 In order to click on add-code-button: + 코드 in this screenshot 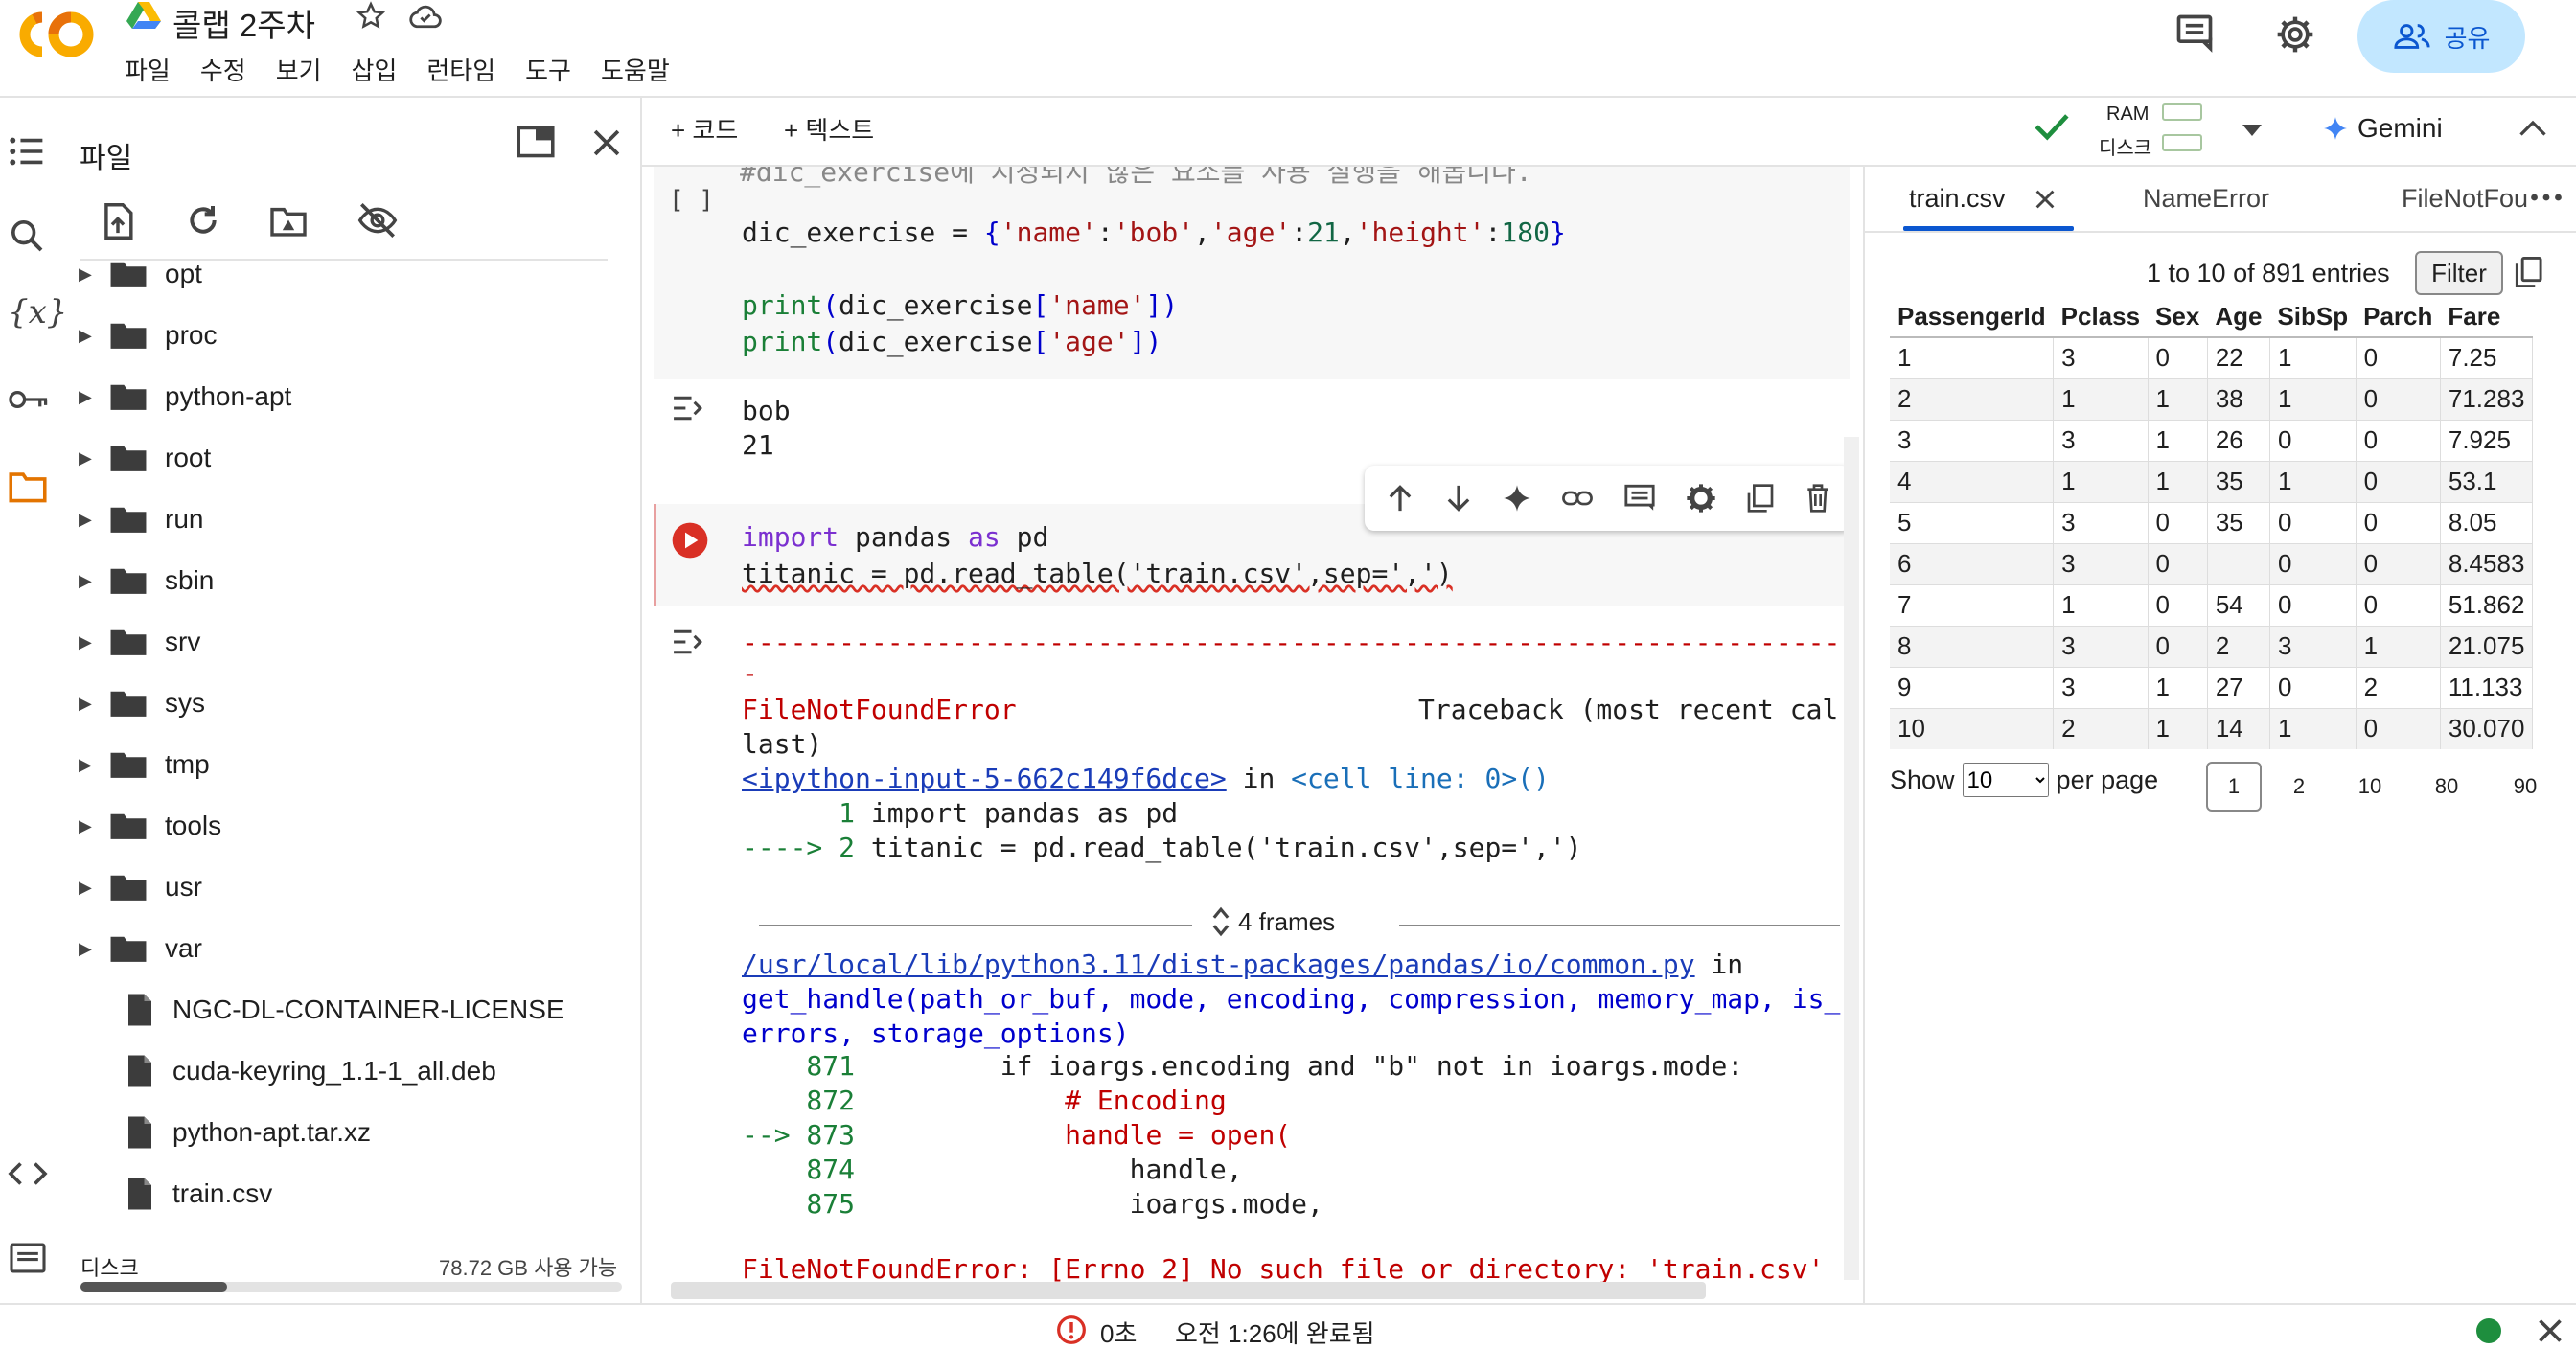, I will do `click(704, 129)`.